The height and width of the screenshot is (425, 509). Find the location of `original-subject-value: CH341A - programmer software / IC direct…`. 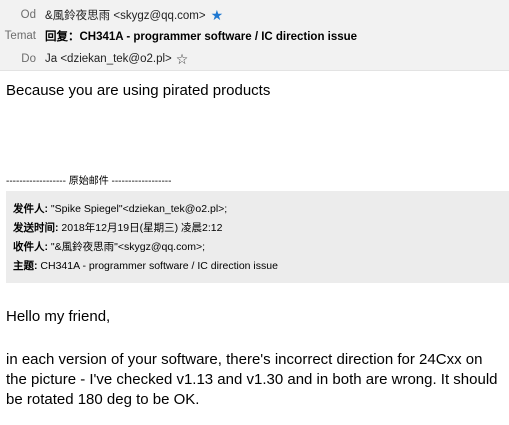

original-subject-value: CH341A - programmer software / IC direct… is located at coordinates (157, 266).